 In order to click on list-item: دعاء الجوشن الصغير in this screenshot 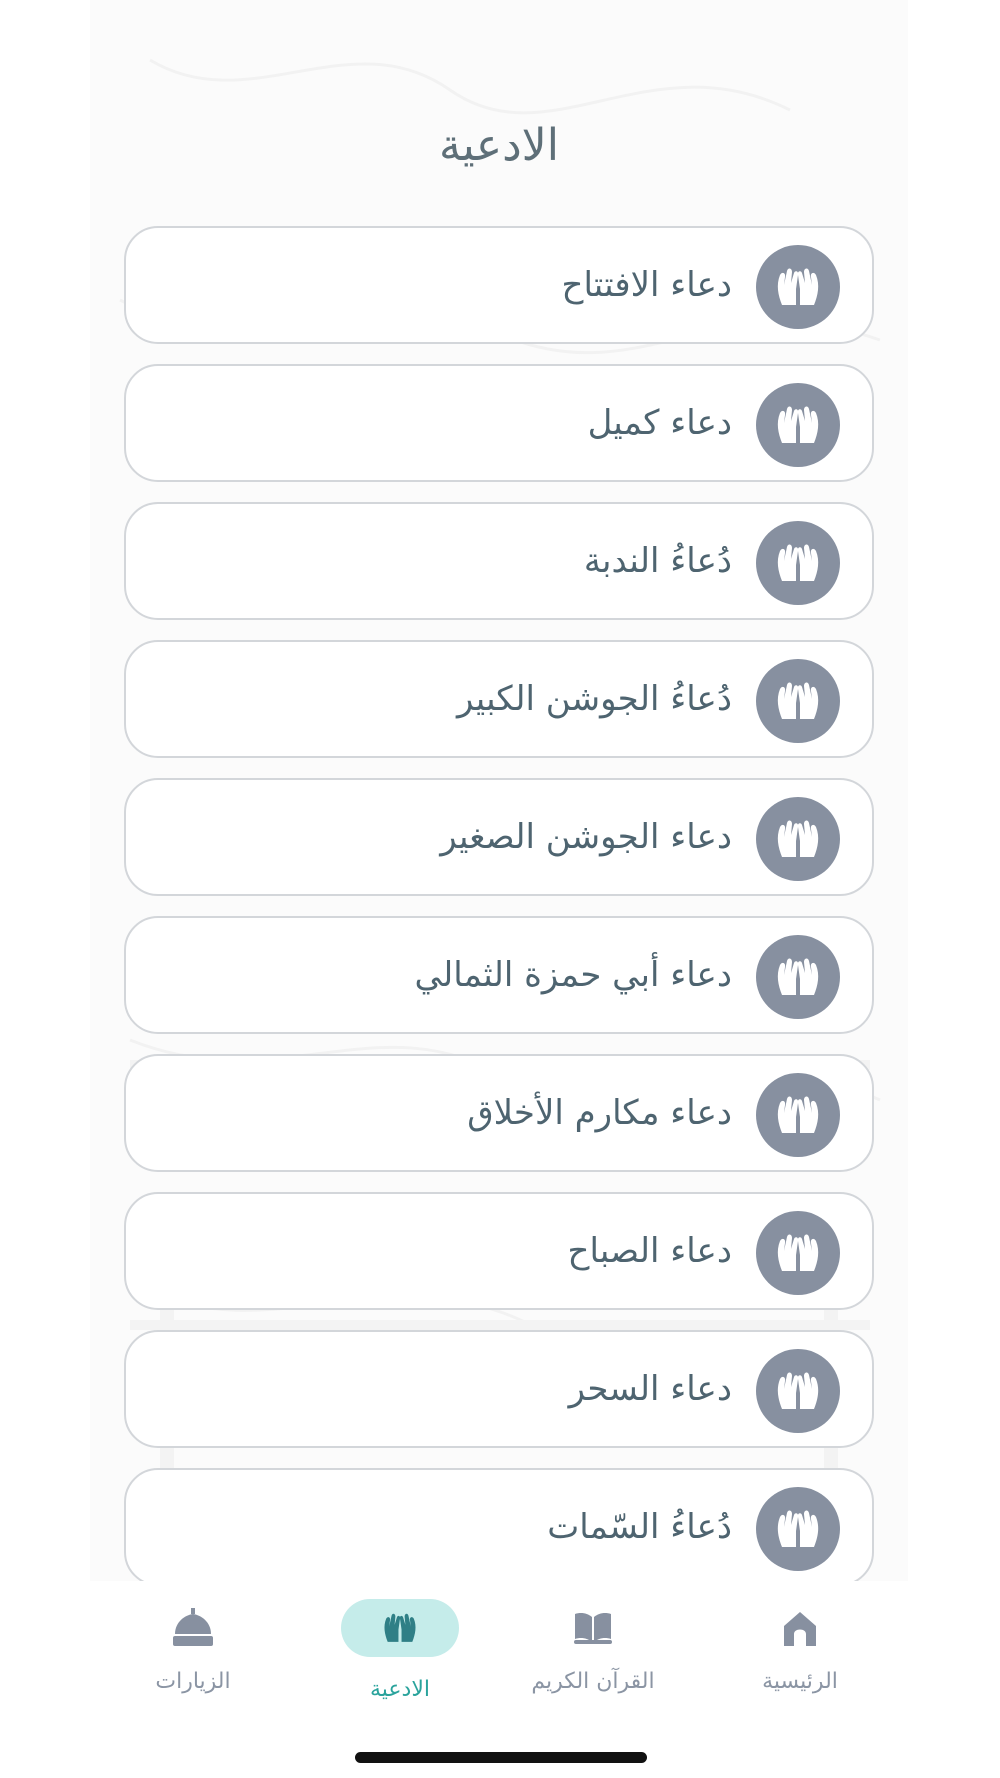, I will do `click(499, 837)`.